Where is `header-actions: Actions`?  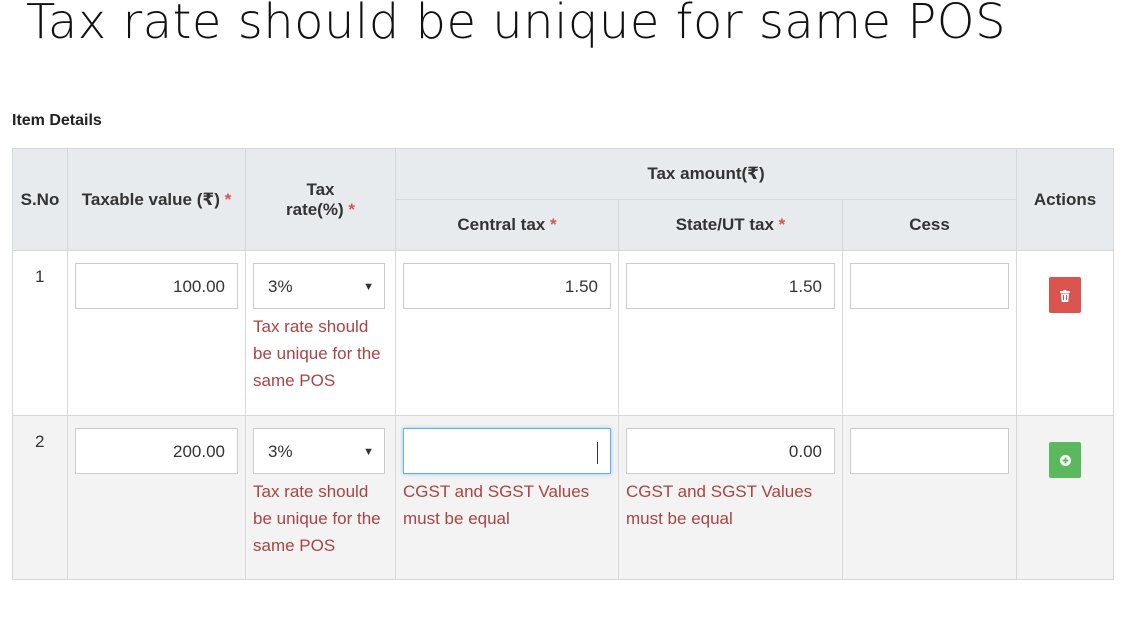
header-actions: Actions is located at coordinates (1065, 199).